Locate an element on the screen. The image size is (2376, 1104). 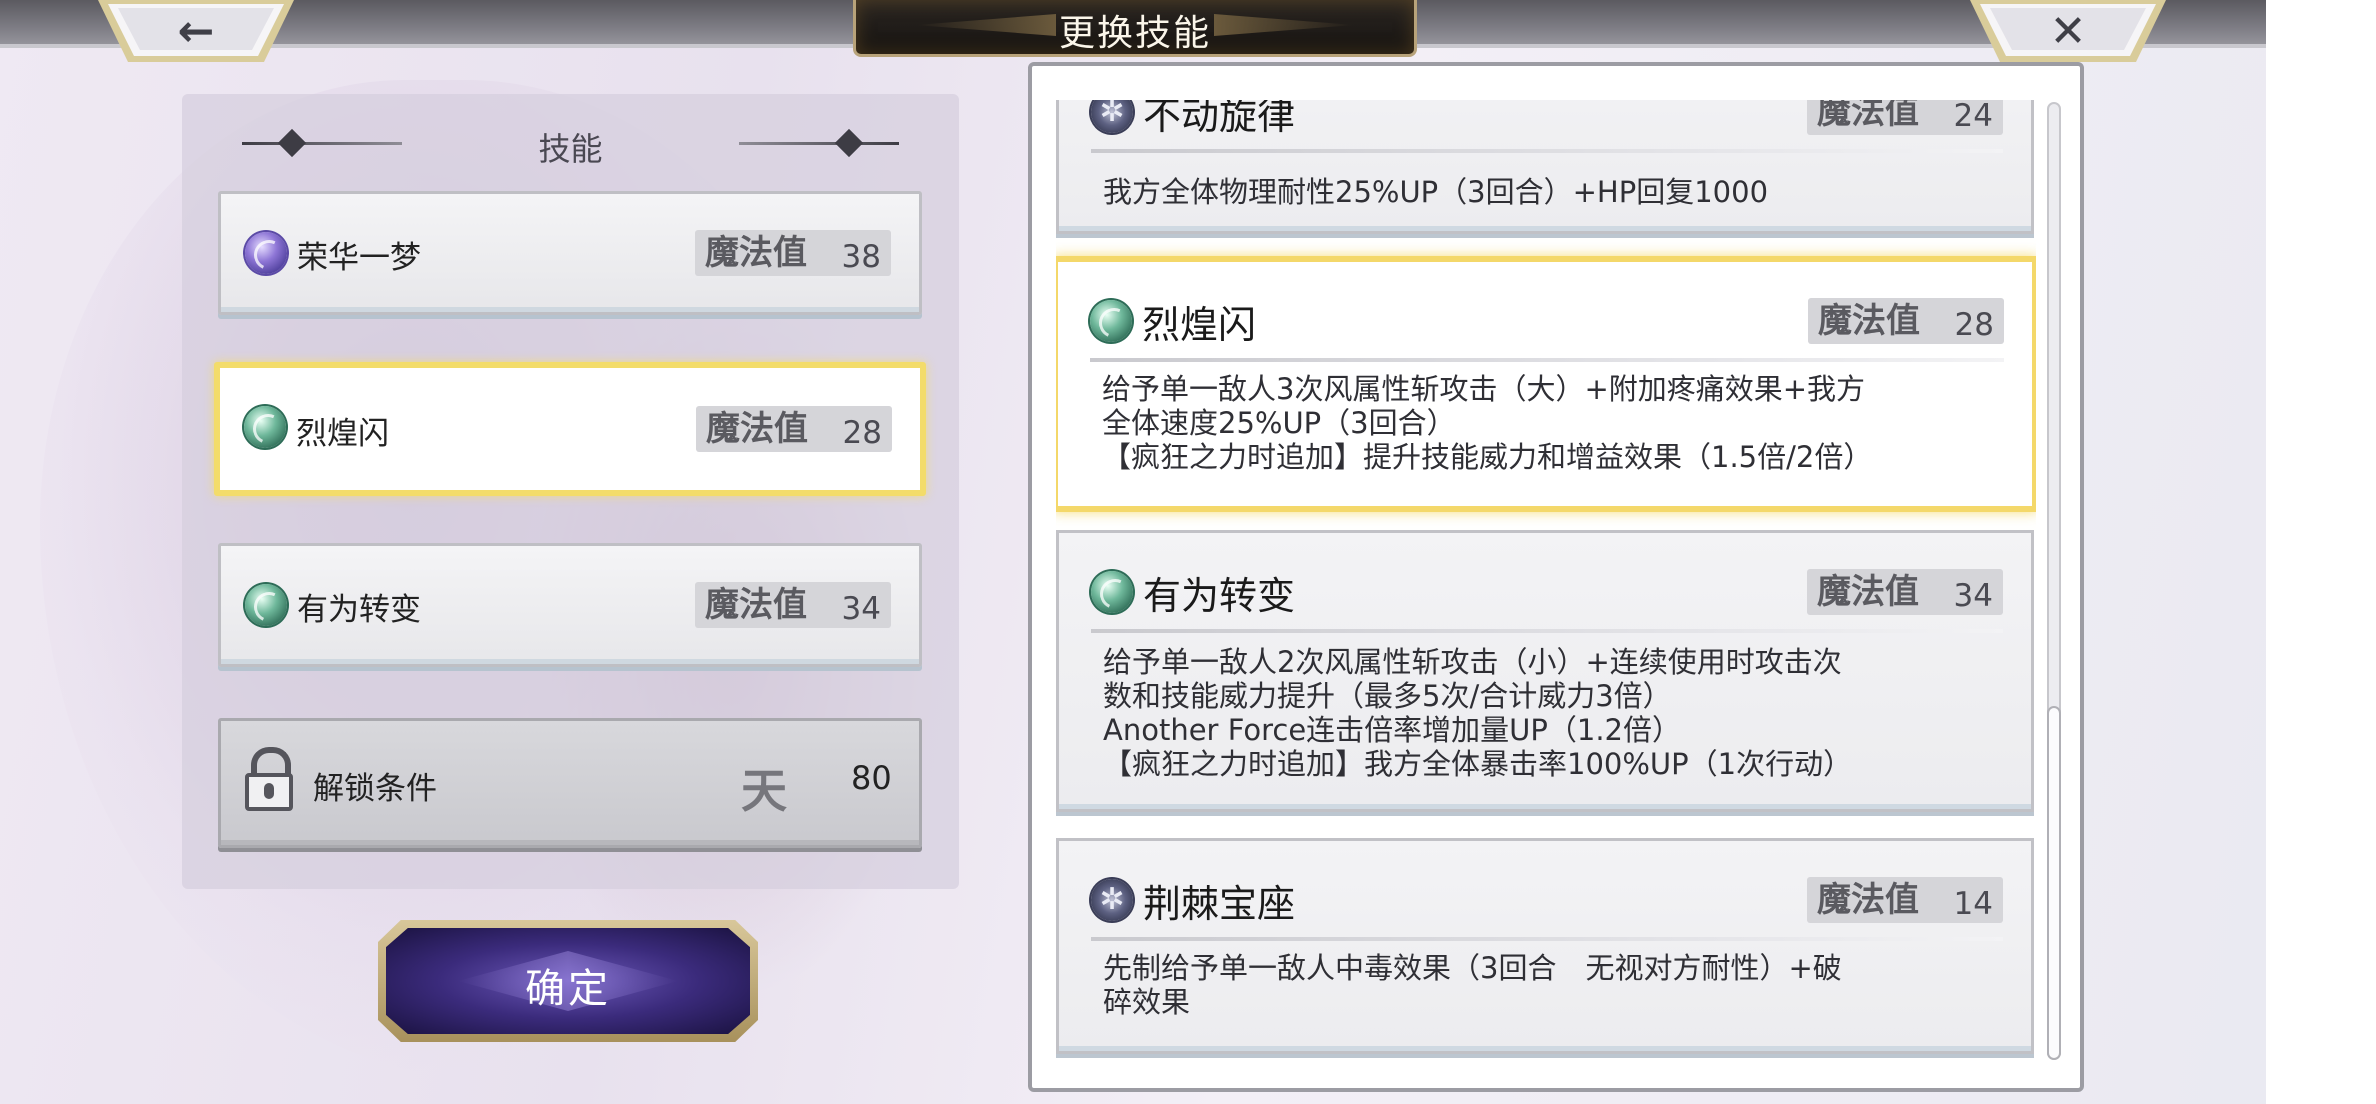
close-x-icon: ✕ is located at coordinates (2068, 31).